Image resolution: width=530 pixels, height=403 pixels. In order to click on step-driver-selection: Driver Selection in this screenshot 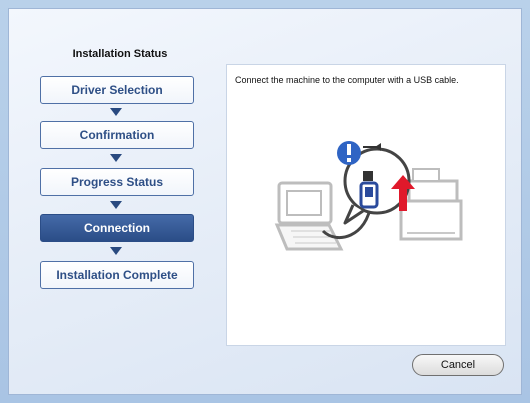, I will do `click(117, 90)`.